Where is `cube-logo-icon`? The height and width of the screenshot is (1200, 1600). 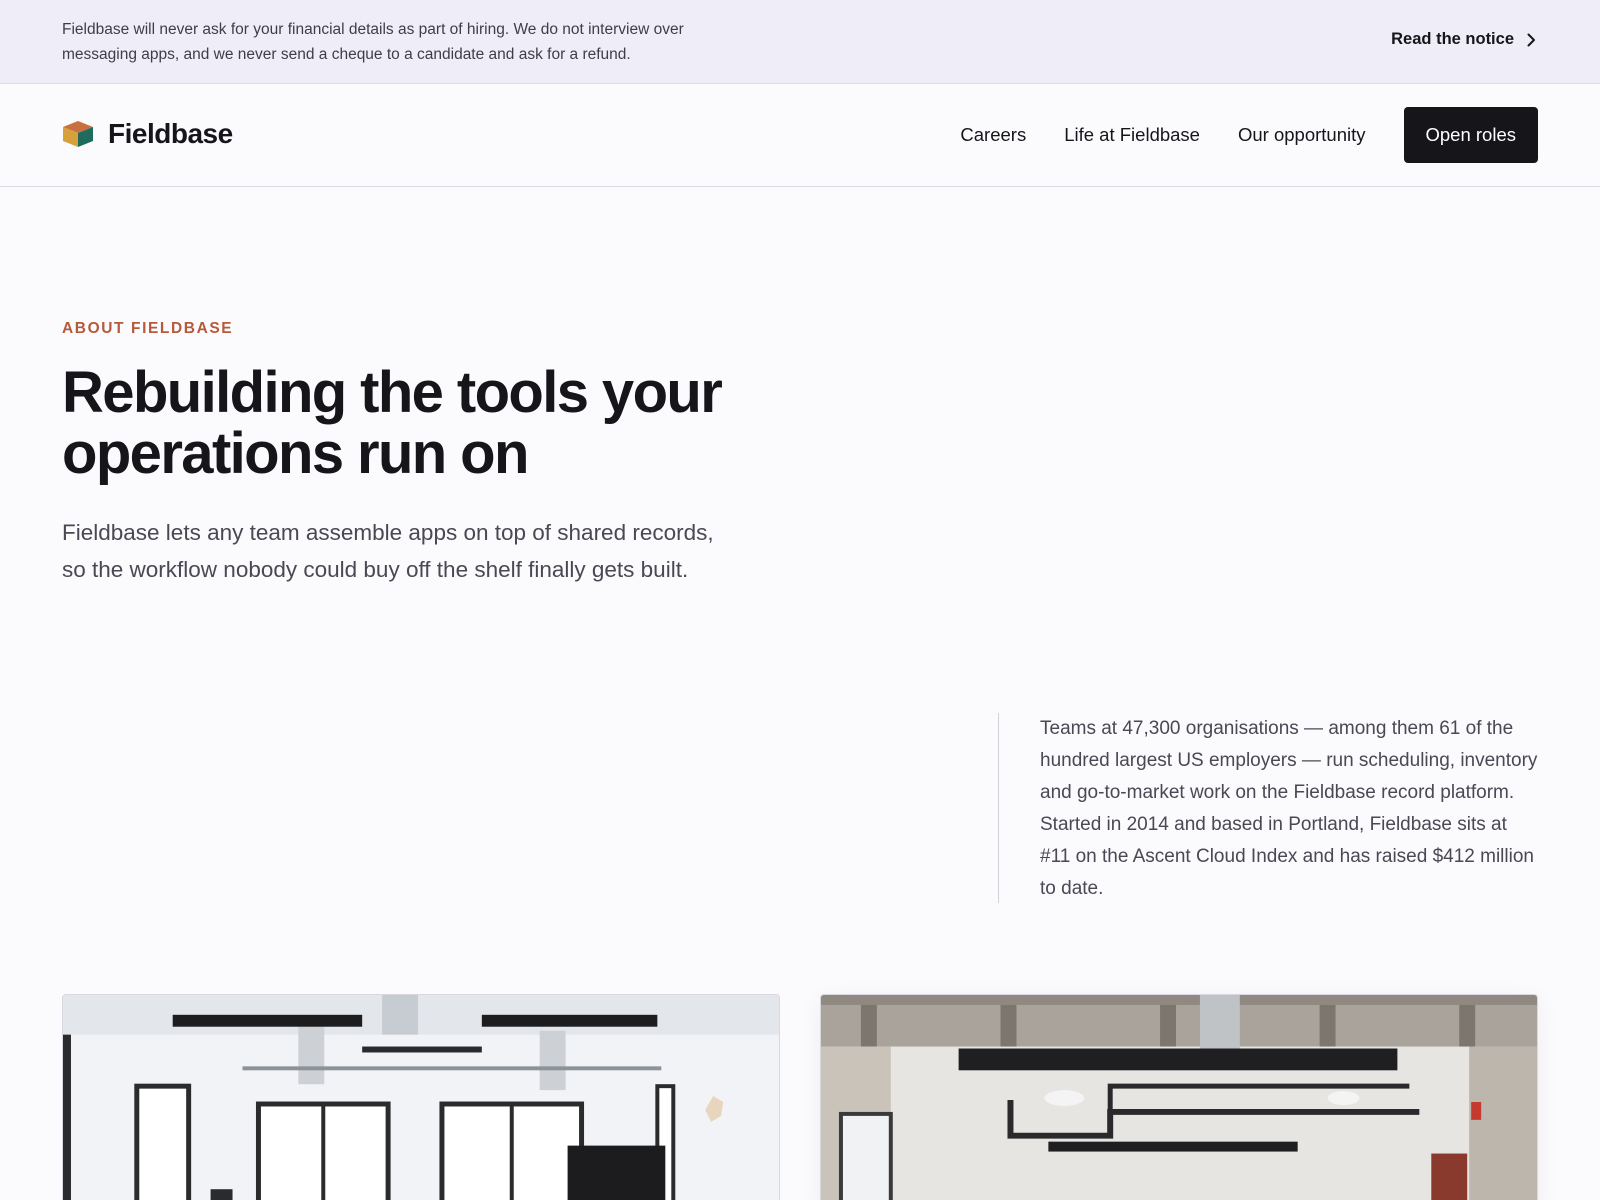 cube-logo-icon is located at coordinates (78, 134).